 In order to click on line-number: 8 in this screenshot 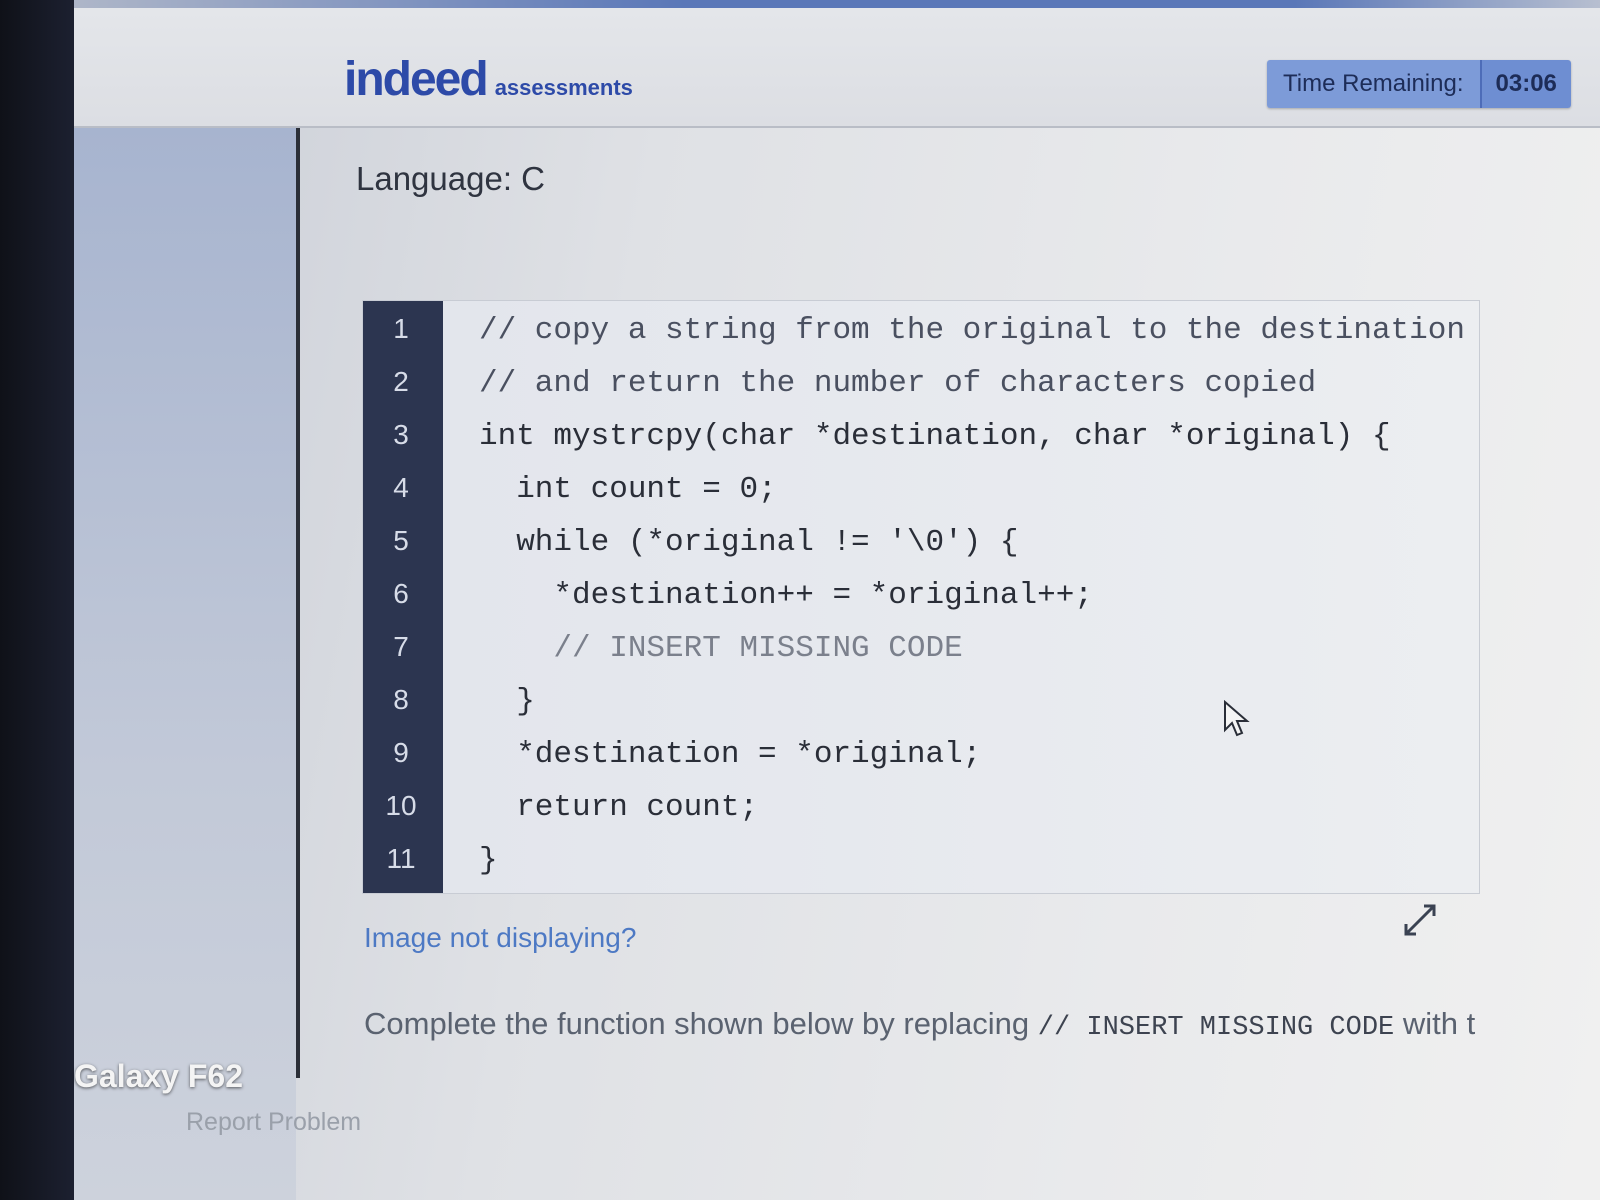, I will do `click(401, 699)`.